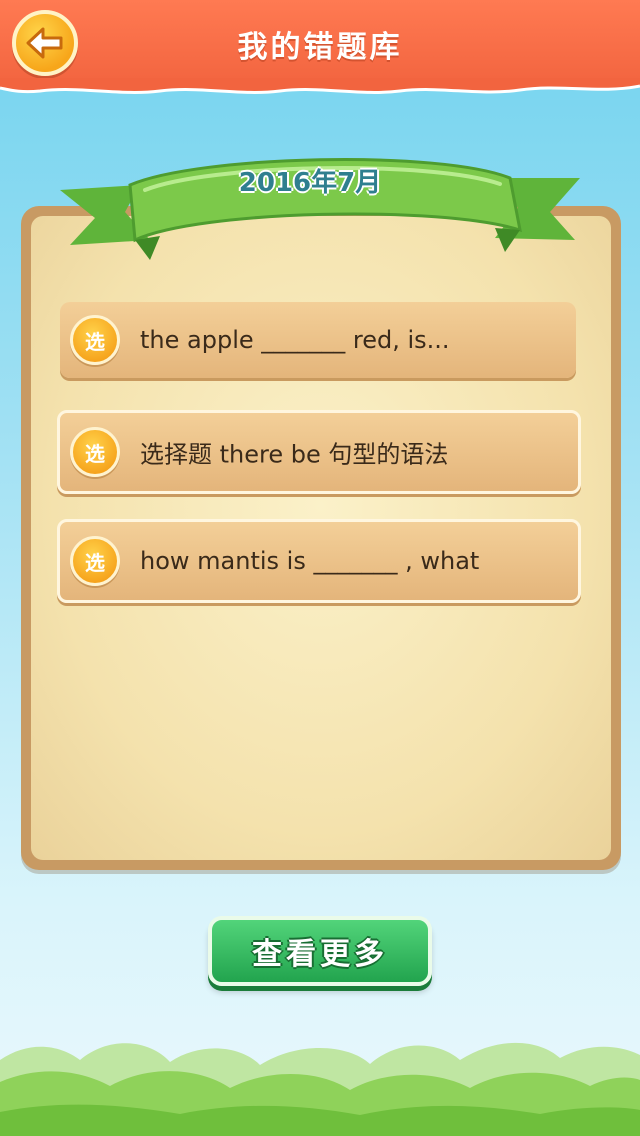  I want to click on question-text: 选择题 there be 句型的语法, so click(294, 454).